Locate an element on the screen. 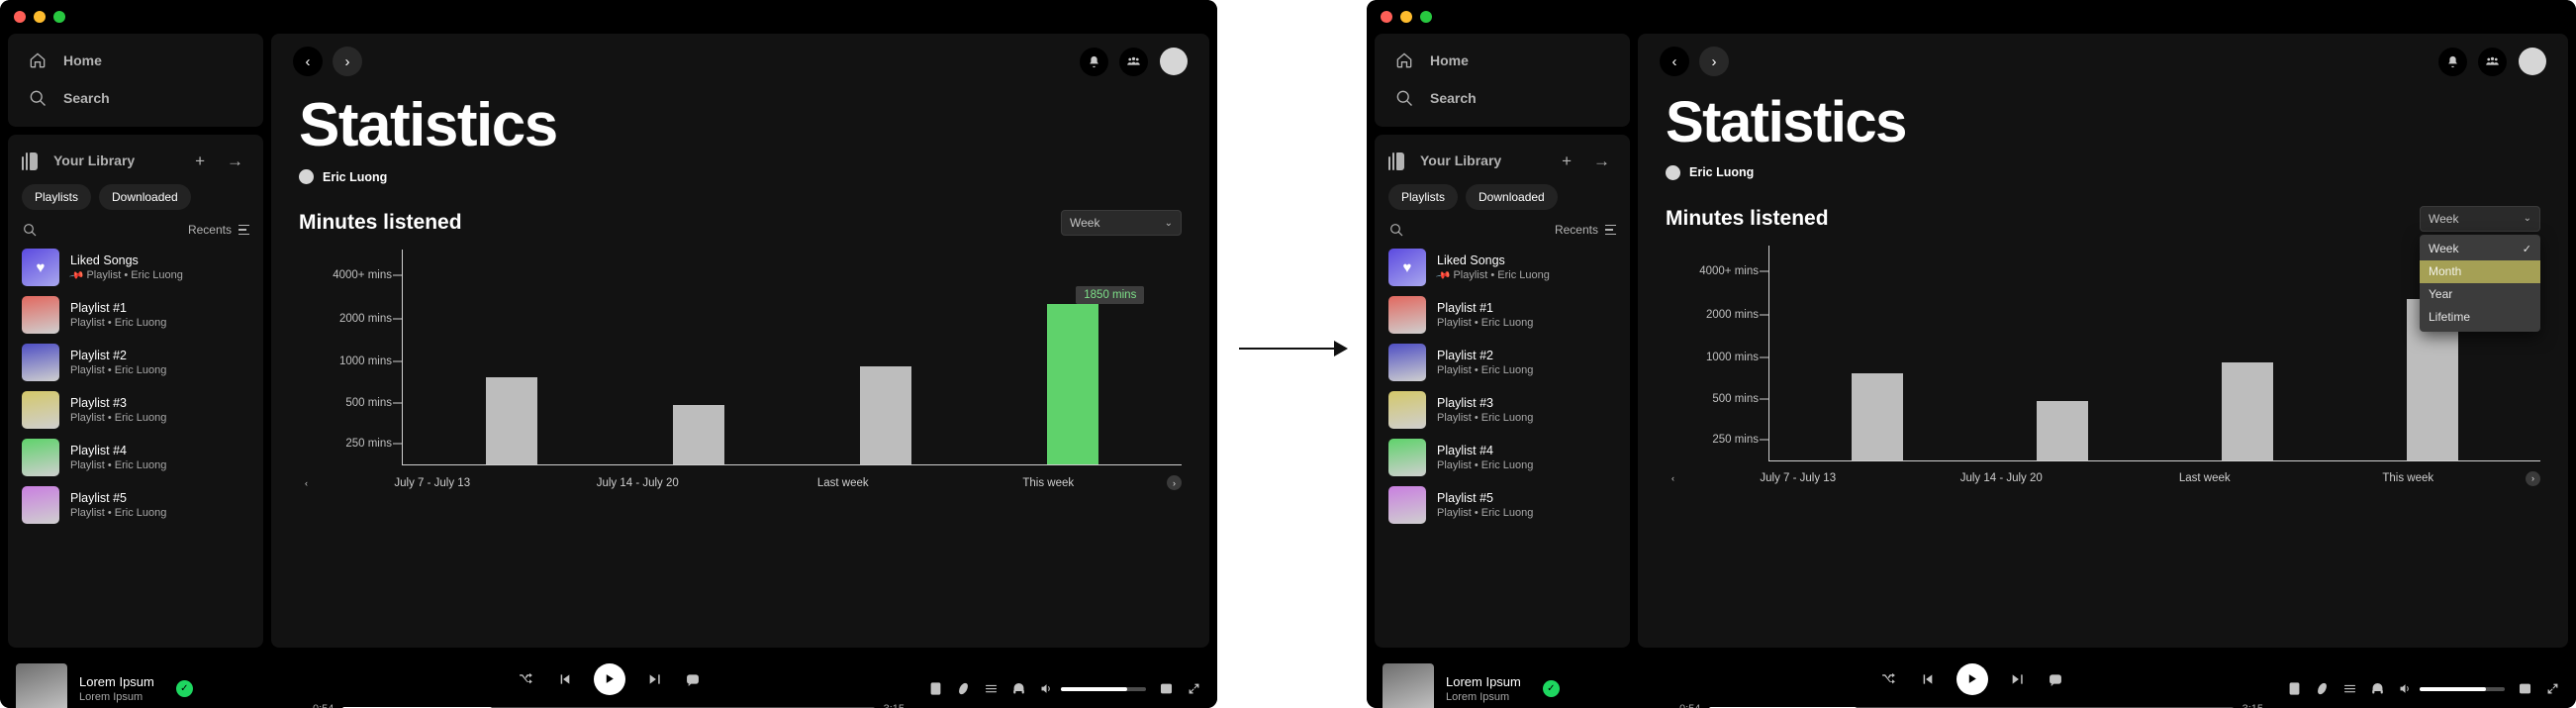  library-icon is located at coordinates (1399, 160).